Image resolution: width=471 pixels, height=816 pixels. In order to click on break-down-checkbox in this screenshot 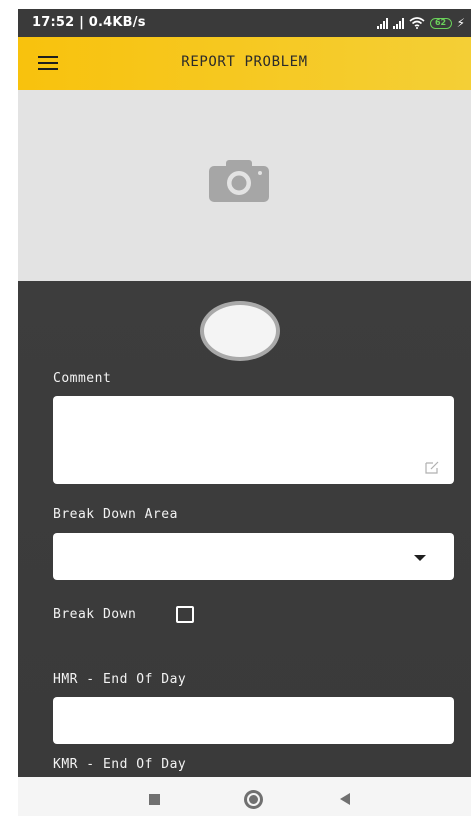, I will do `click(185, 614)`.